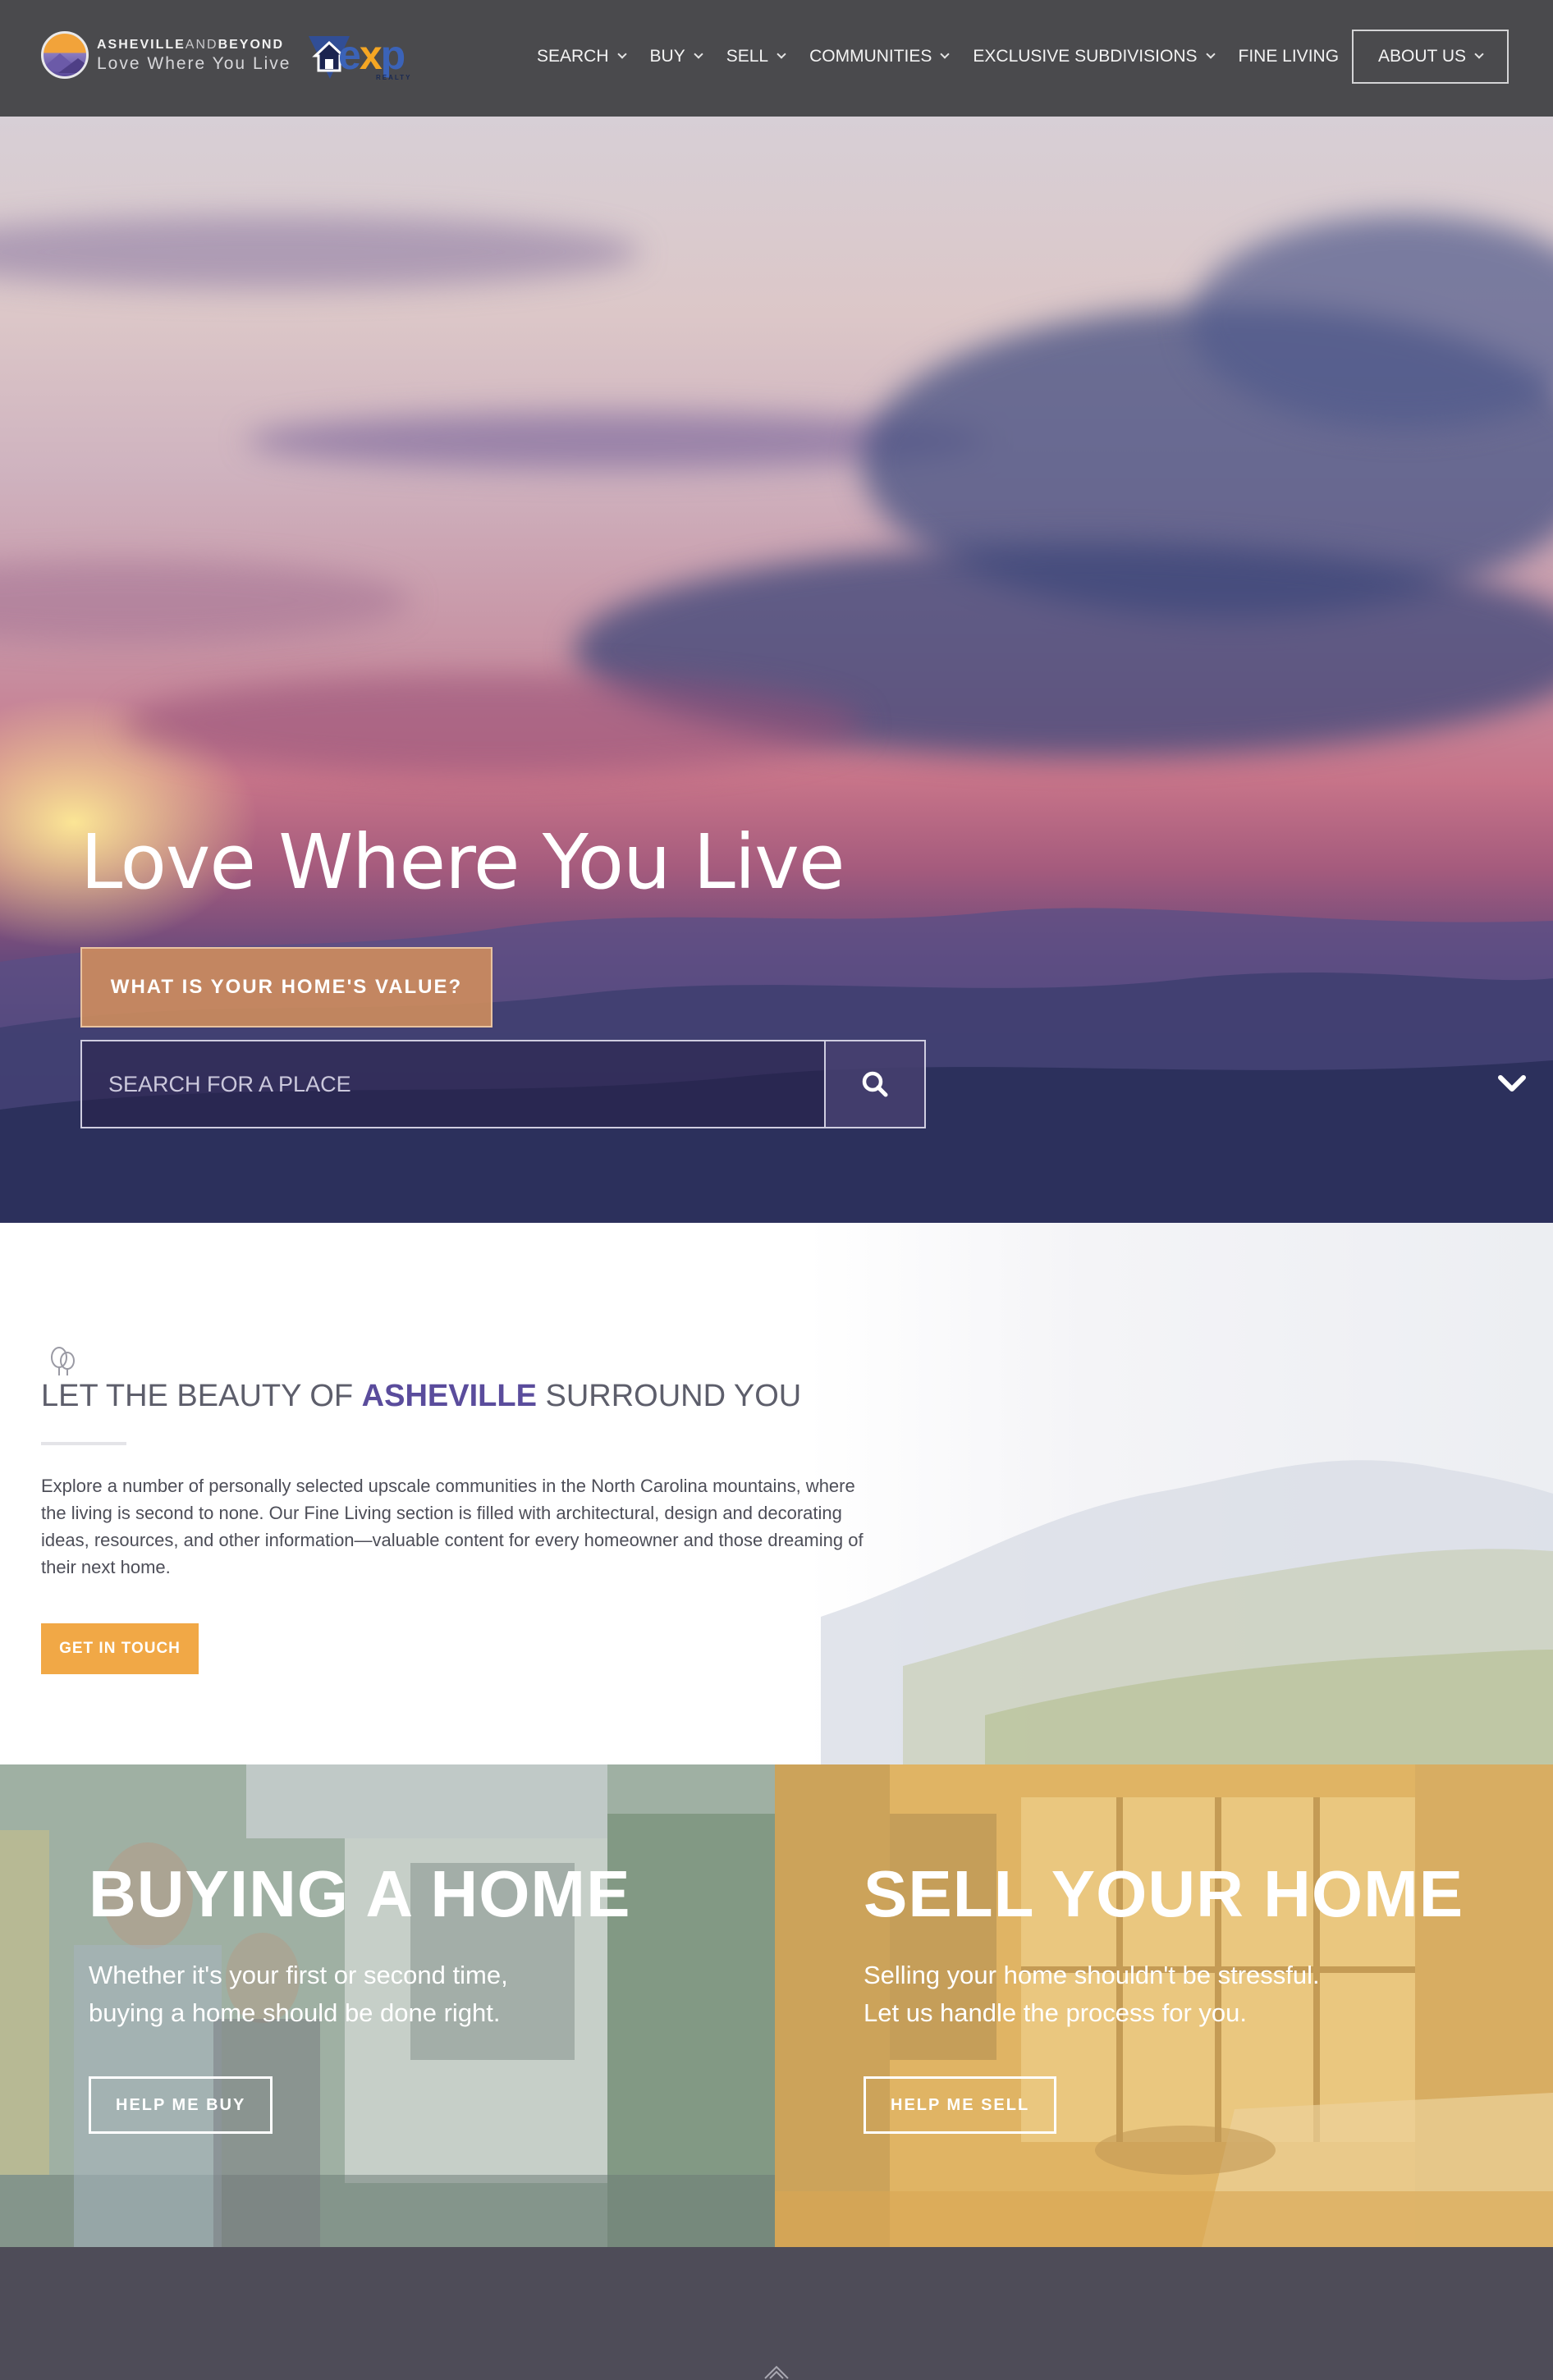  I want to click on nav-buy-label: BUY, so click(667, 56).